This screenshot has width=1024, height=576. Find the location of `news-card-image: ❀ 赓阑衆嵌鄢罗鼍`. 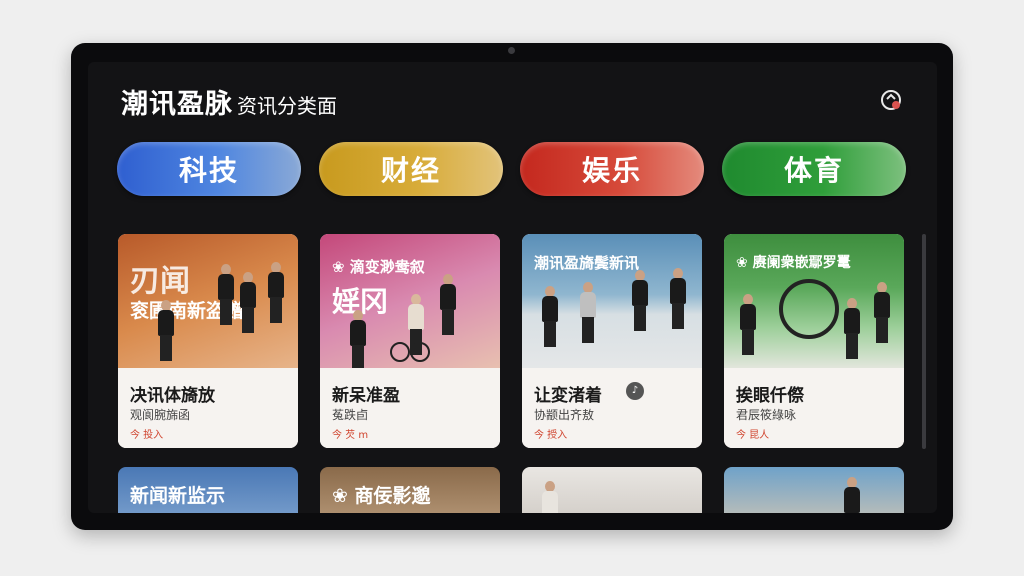

news-card-image: ❀ 赓阑衆嵌鄢罗鼍 is located at coordinates (814, 301).